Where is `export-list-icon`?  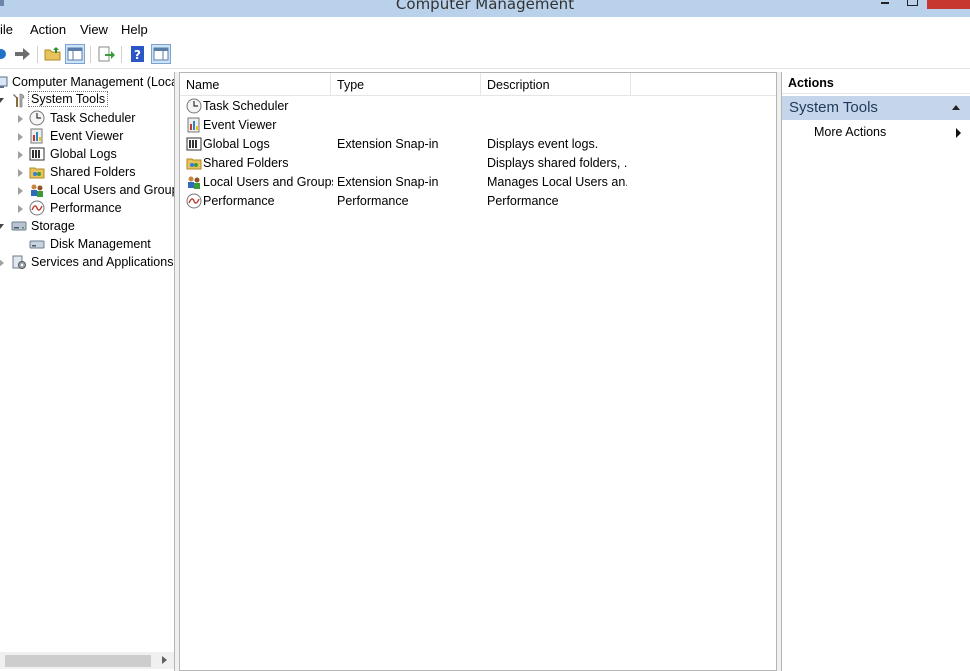 export-list-icon is located at coordinates (106, 54).